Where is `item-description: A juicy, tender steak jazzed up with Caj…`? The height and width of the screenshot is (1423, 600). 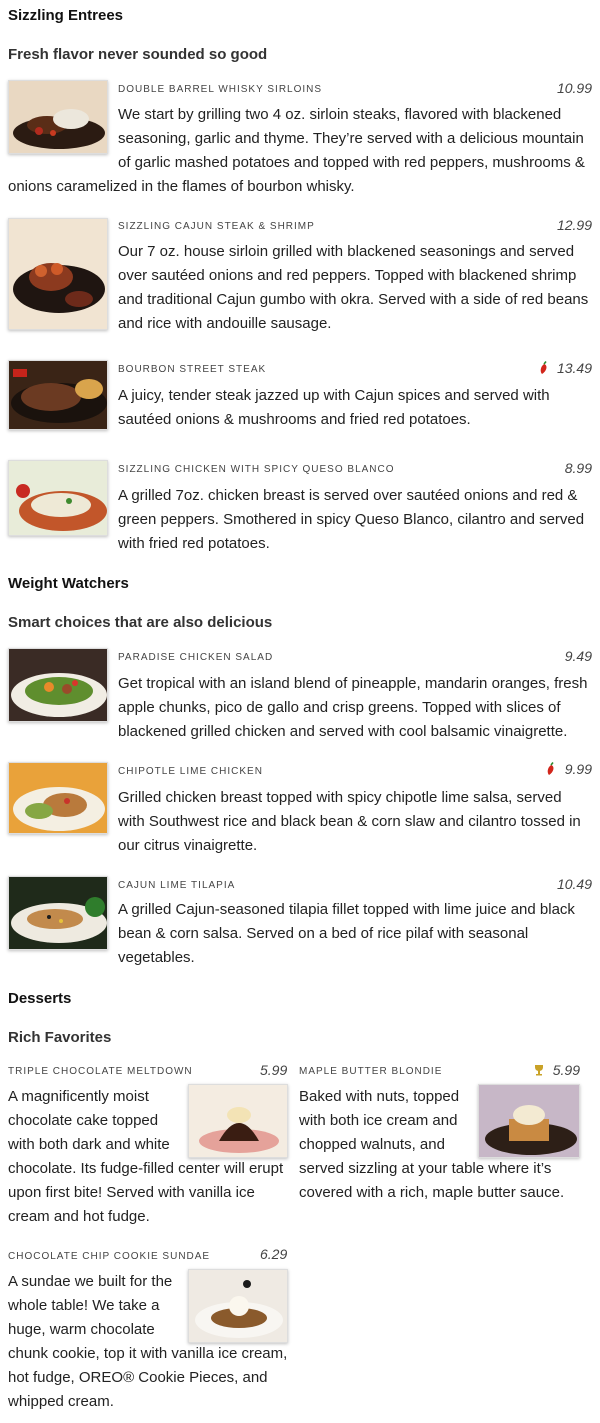
item-description: A juicy, tender steak jazzed up with Caj… is located at coordinates (334, 407).